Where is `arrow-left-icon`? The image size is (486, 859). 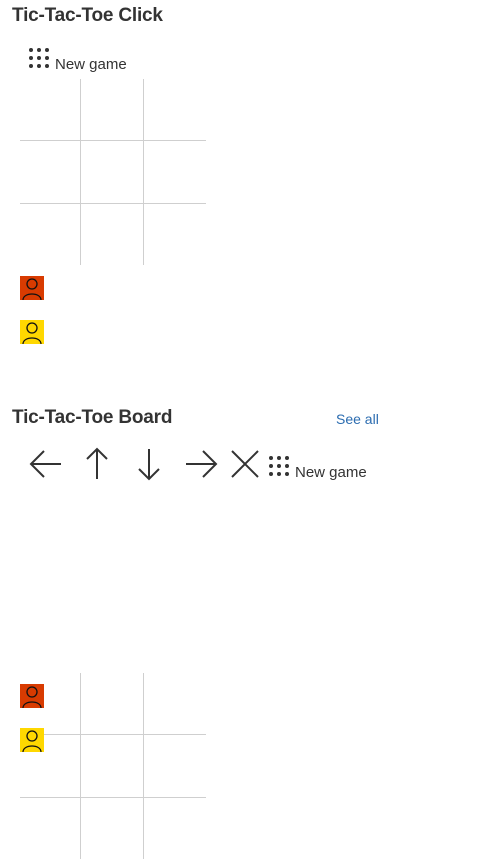 arrow-left-icon is located at coordinates (45, 464).